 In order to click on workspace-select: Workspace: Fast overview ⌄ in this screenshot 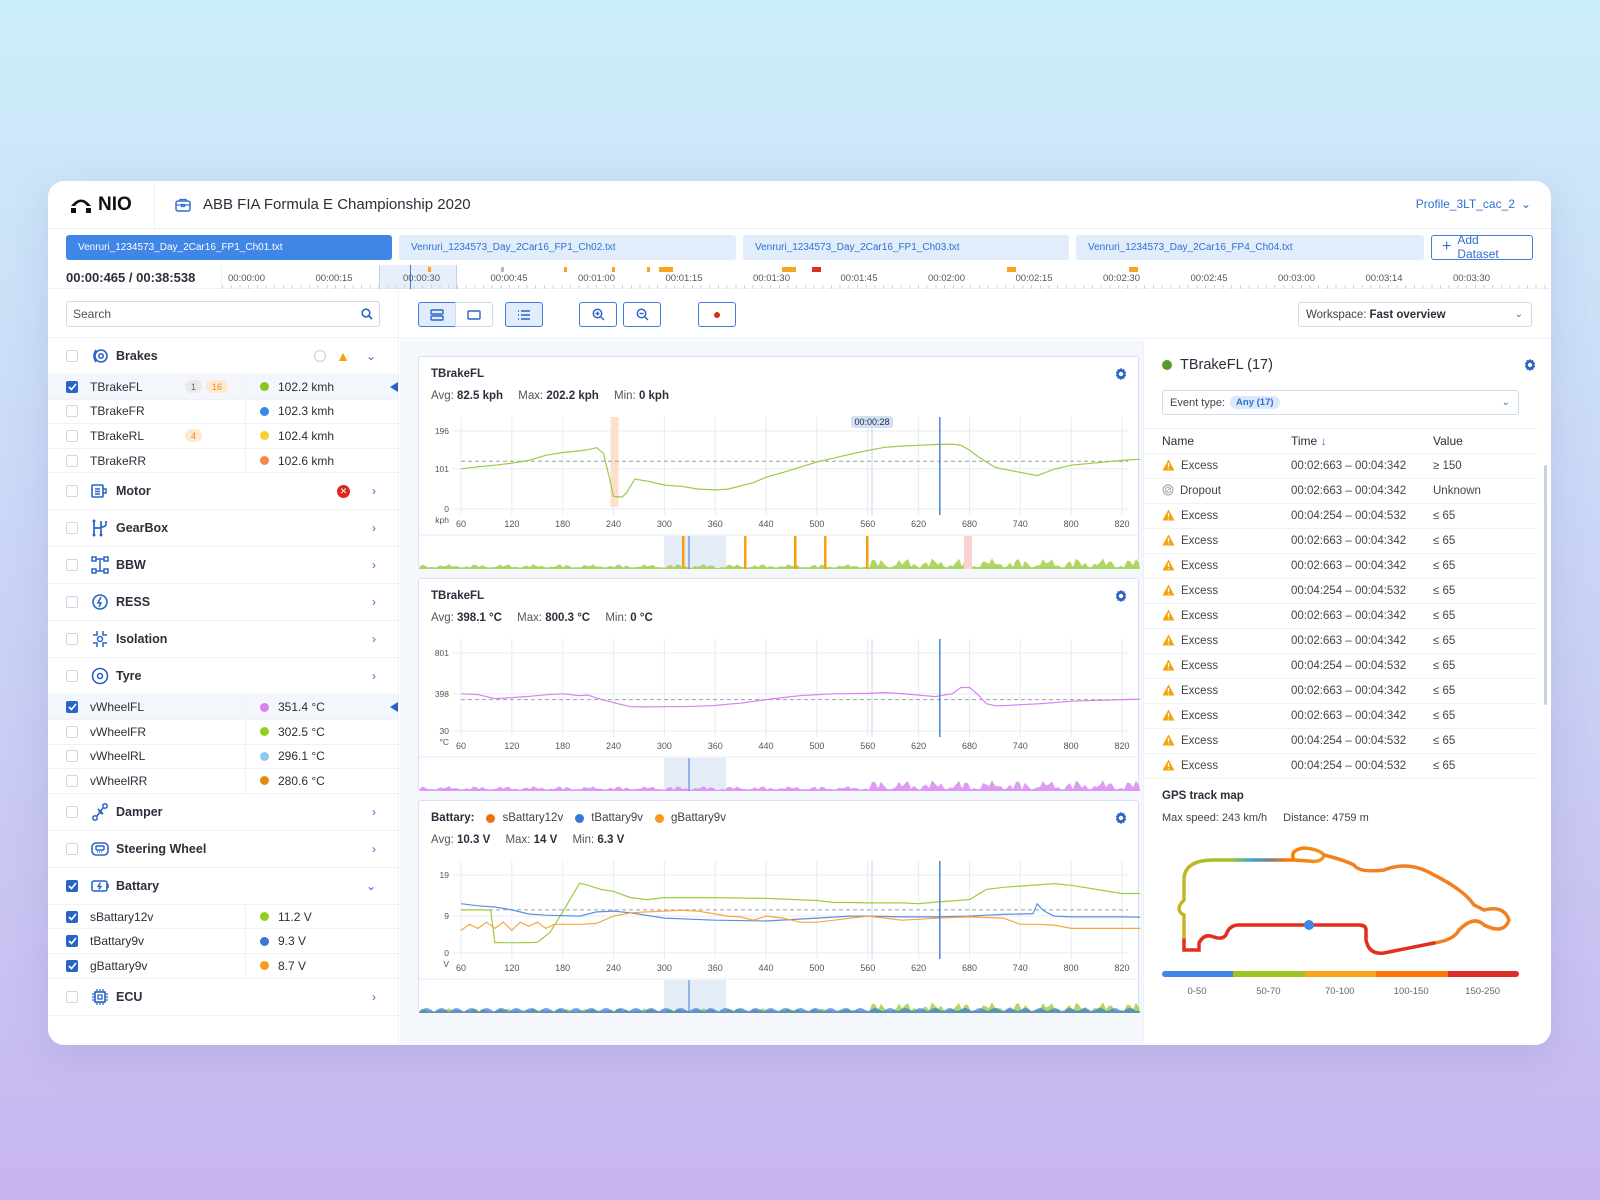, I will do `click(1415, 314)`.